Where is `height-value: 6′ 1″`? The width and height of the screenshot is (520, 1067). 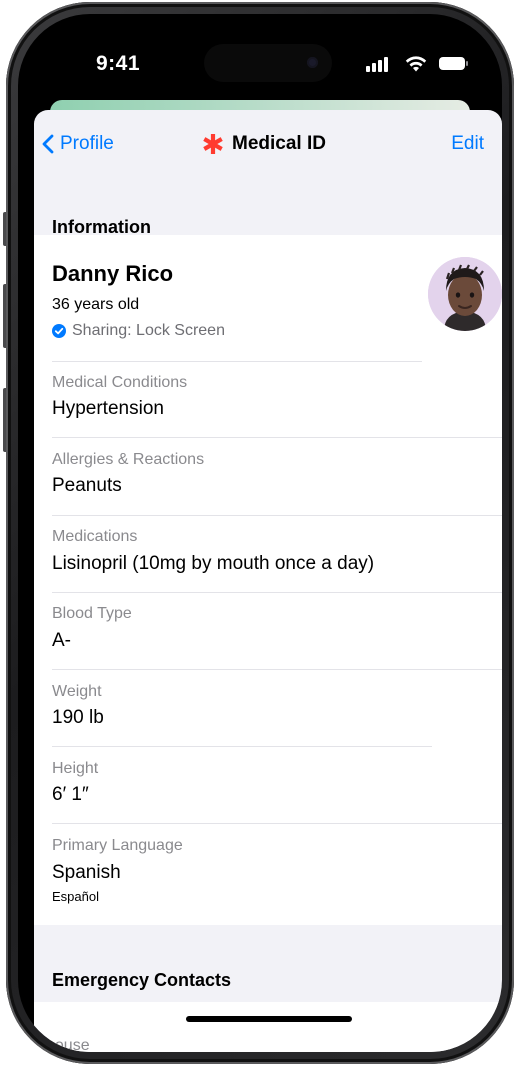
height-value: 6′ 1″ is located at coordinates (70, 794).